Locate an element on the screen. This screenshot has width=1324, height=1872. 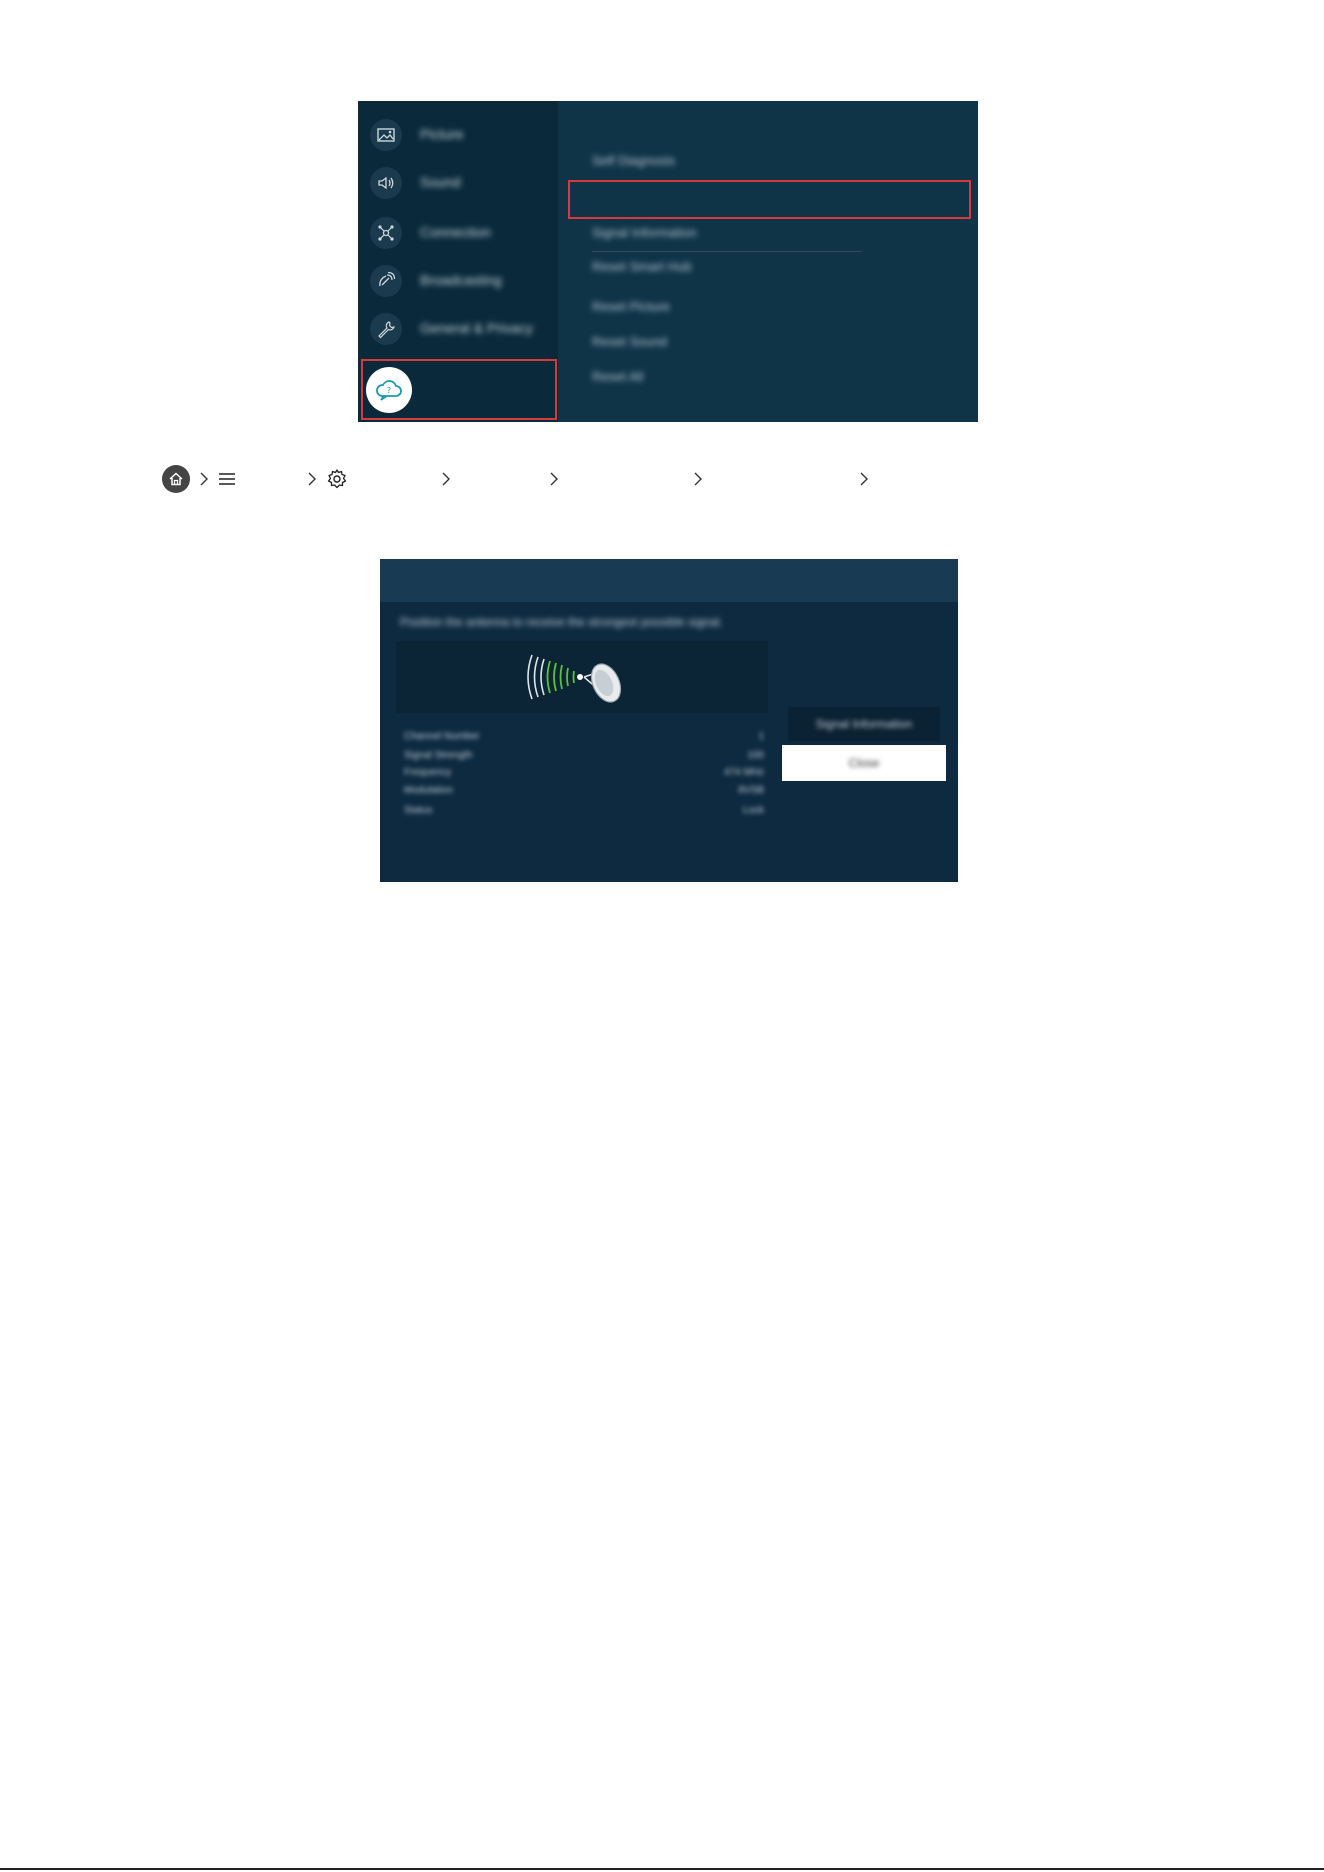
button-label: Signal Information is located at coordinates (864, 724).